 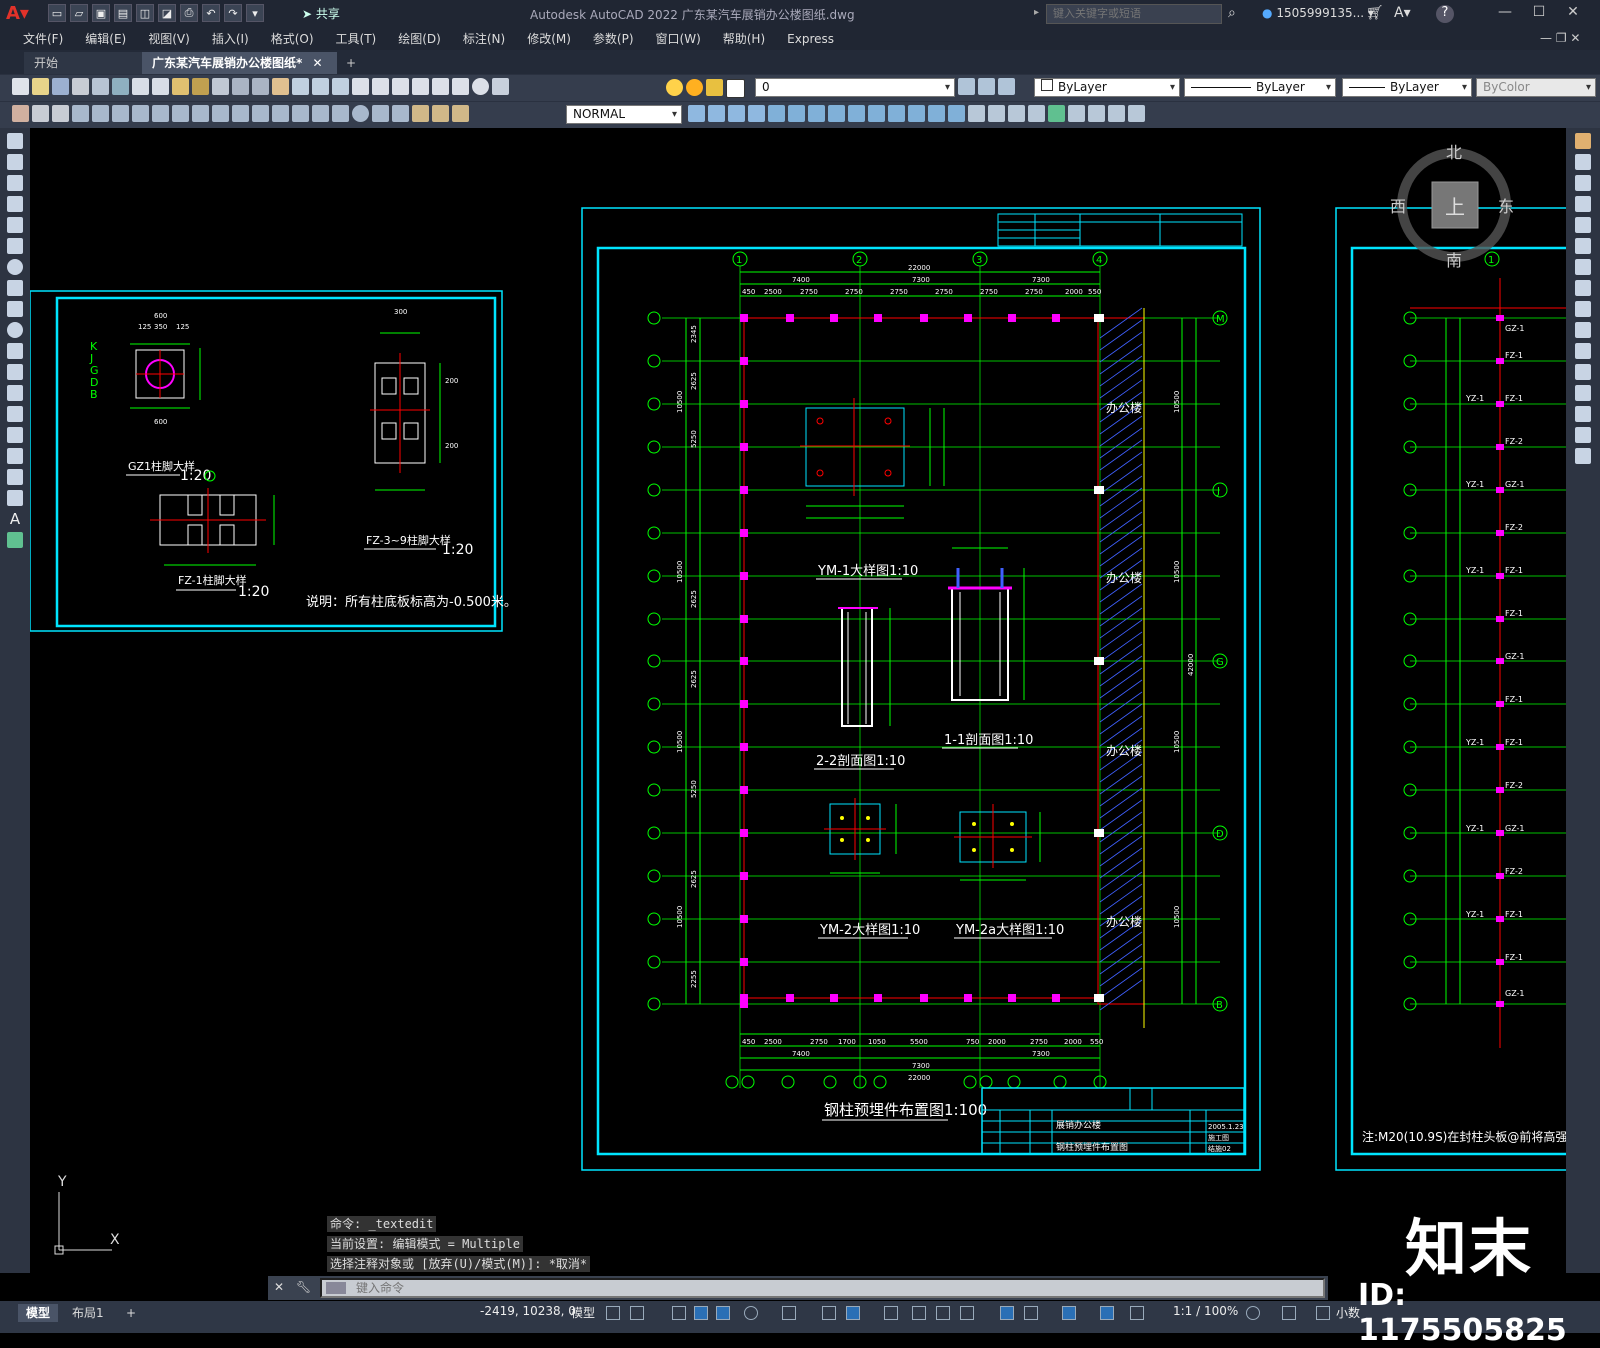 I want to click on autodesk-a360-icon: A▾, so click(x=1402, y=13).